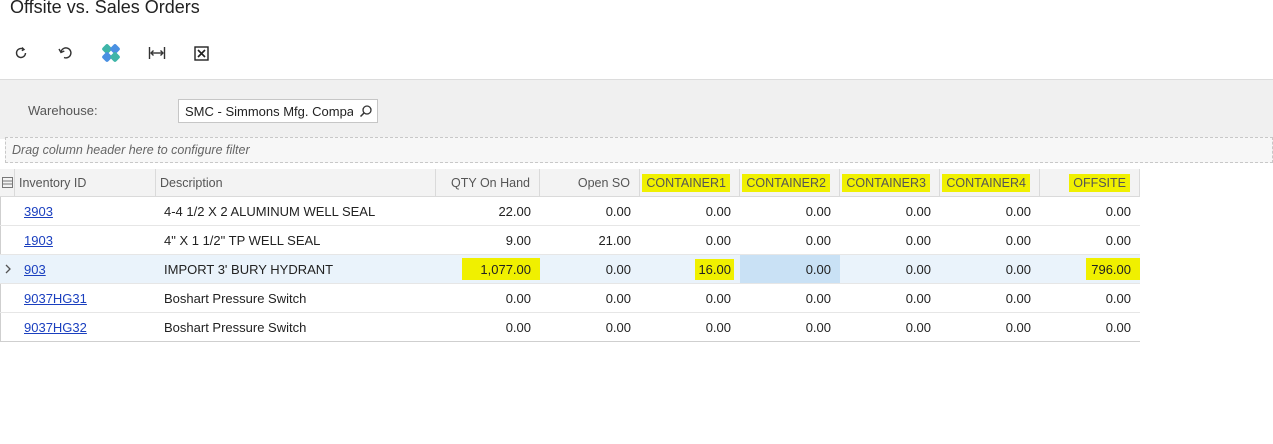  What do you see at coordinates (686, 182) in the screenshot?
I see `container1-header-label: CONTAINER1` at bounding box center [686, 182].